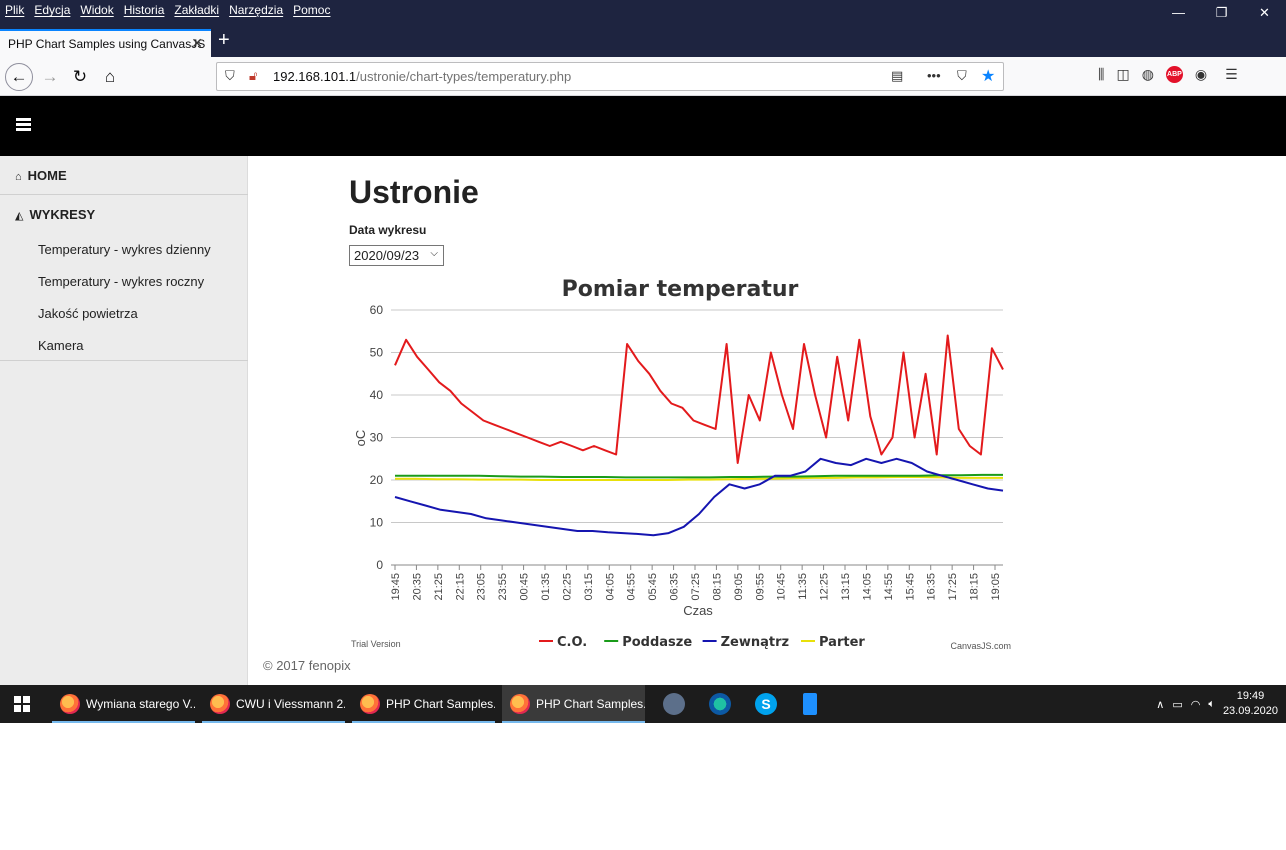 Image resolution: width=1286 pixels, height=850 pixels. I want to click on x-axis-label: Czas, so click(698, 610).